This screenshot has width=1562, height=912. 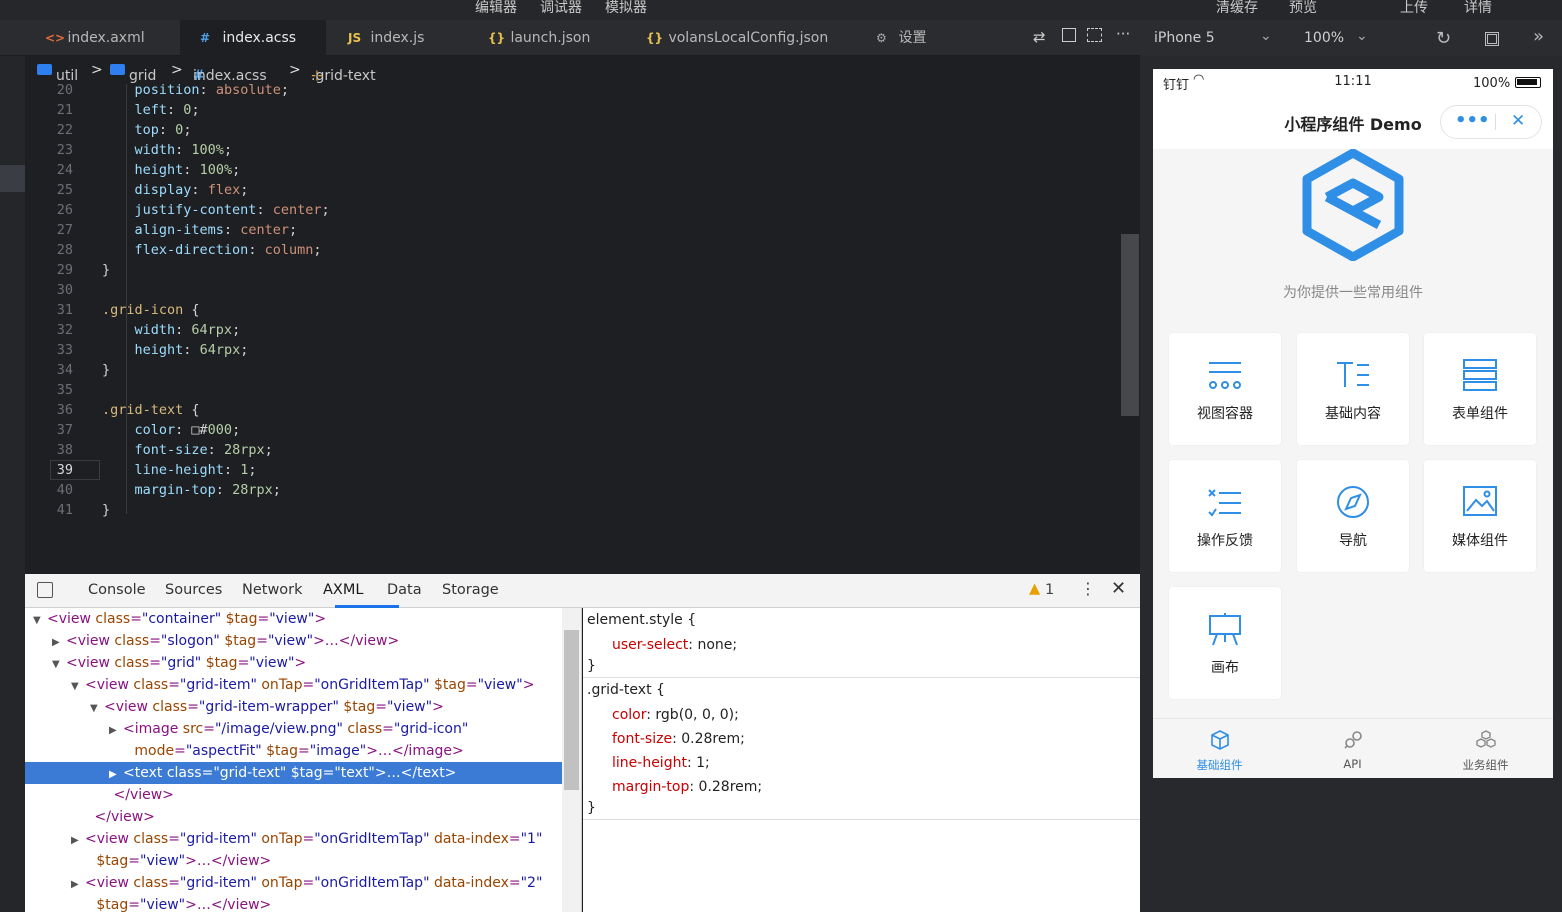 What do you see at coordinates (674, 645) in the screenshot?
I see `style-prop-row: user-select: none;` at bounding box center [674, 645].